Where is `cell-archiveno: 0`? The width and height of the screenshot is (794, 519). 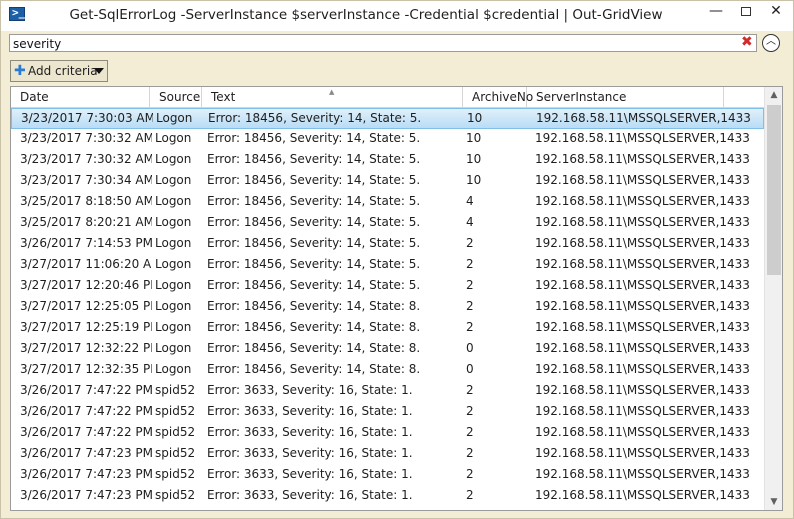 cell-archiveno: 0 is located at coordinates (470, 348).